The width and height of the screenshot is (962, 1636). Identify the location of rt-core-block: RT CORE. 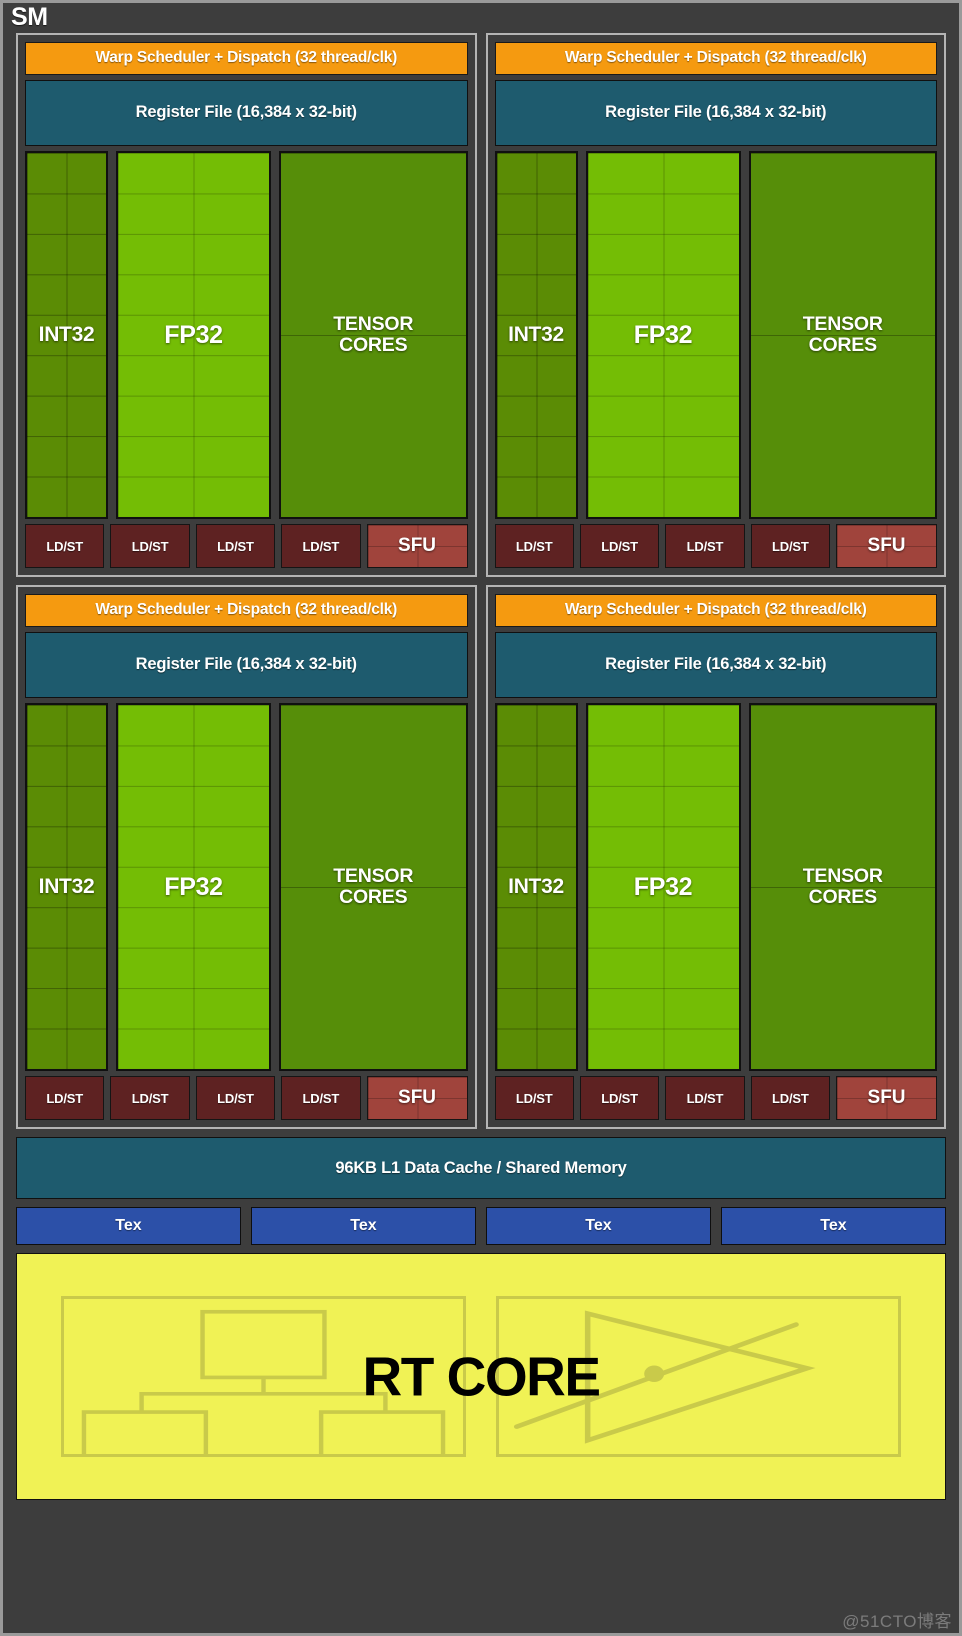
(481, 1376).